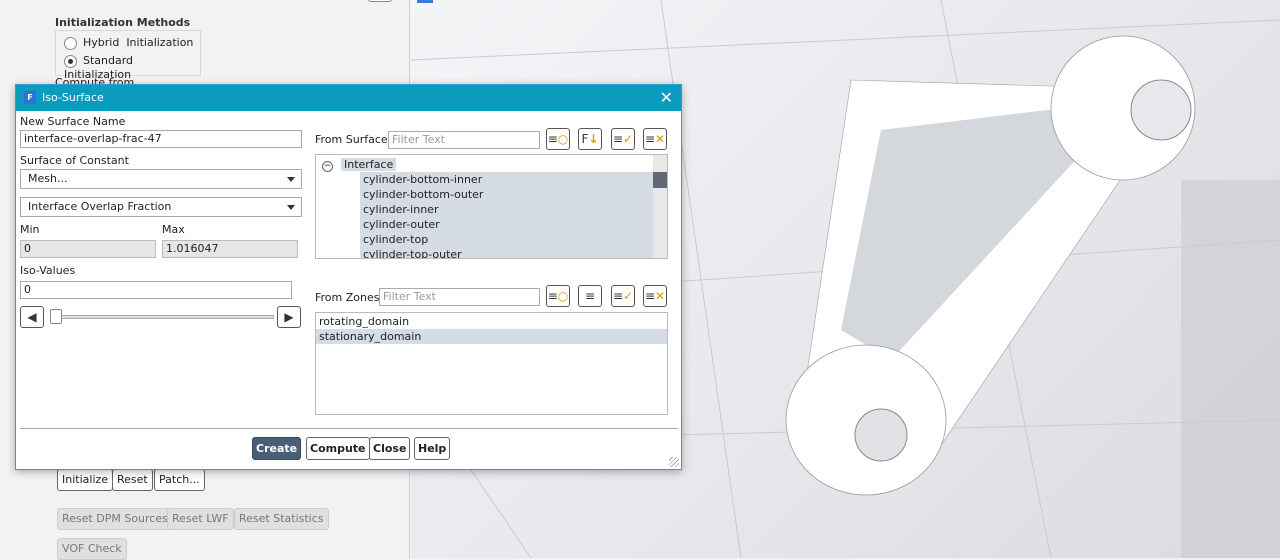 The image size is (1280, 560). What do you see at coordinates (32, 317) in the screenshot?
I see `slider-decrement-button: ◀` at bounding box center [32, 317].